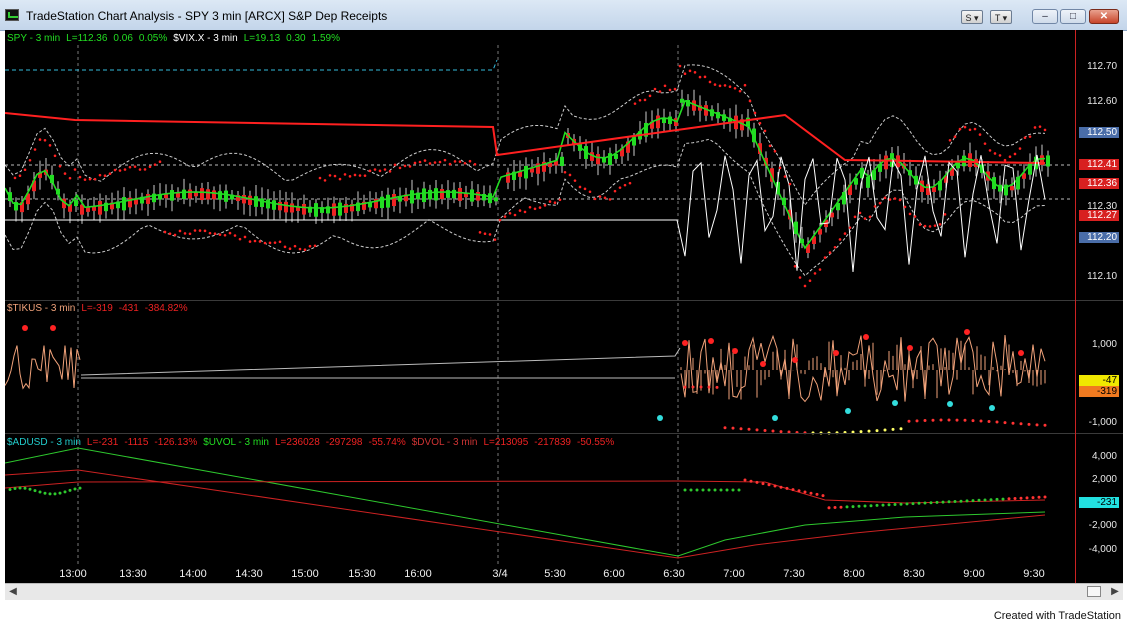 The width and height of the screenshot is (1127, 624). I want to click on spy-legend-item: 0.06, so click(123, 38).